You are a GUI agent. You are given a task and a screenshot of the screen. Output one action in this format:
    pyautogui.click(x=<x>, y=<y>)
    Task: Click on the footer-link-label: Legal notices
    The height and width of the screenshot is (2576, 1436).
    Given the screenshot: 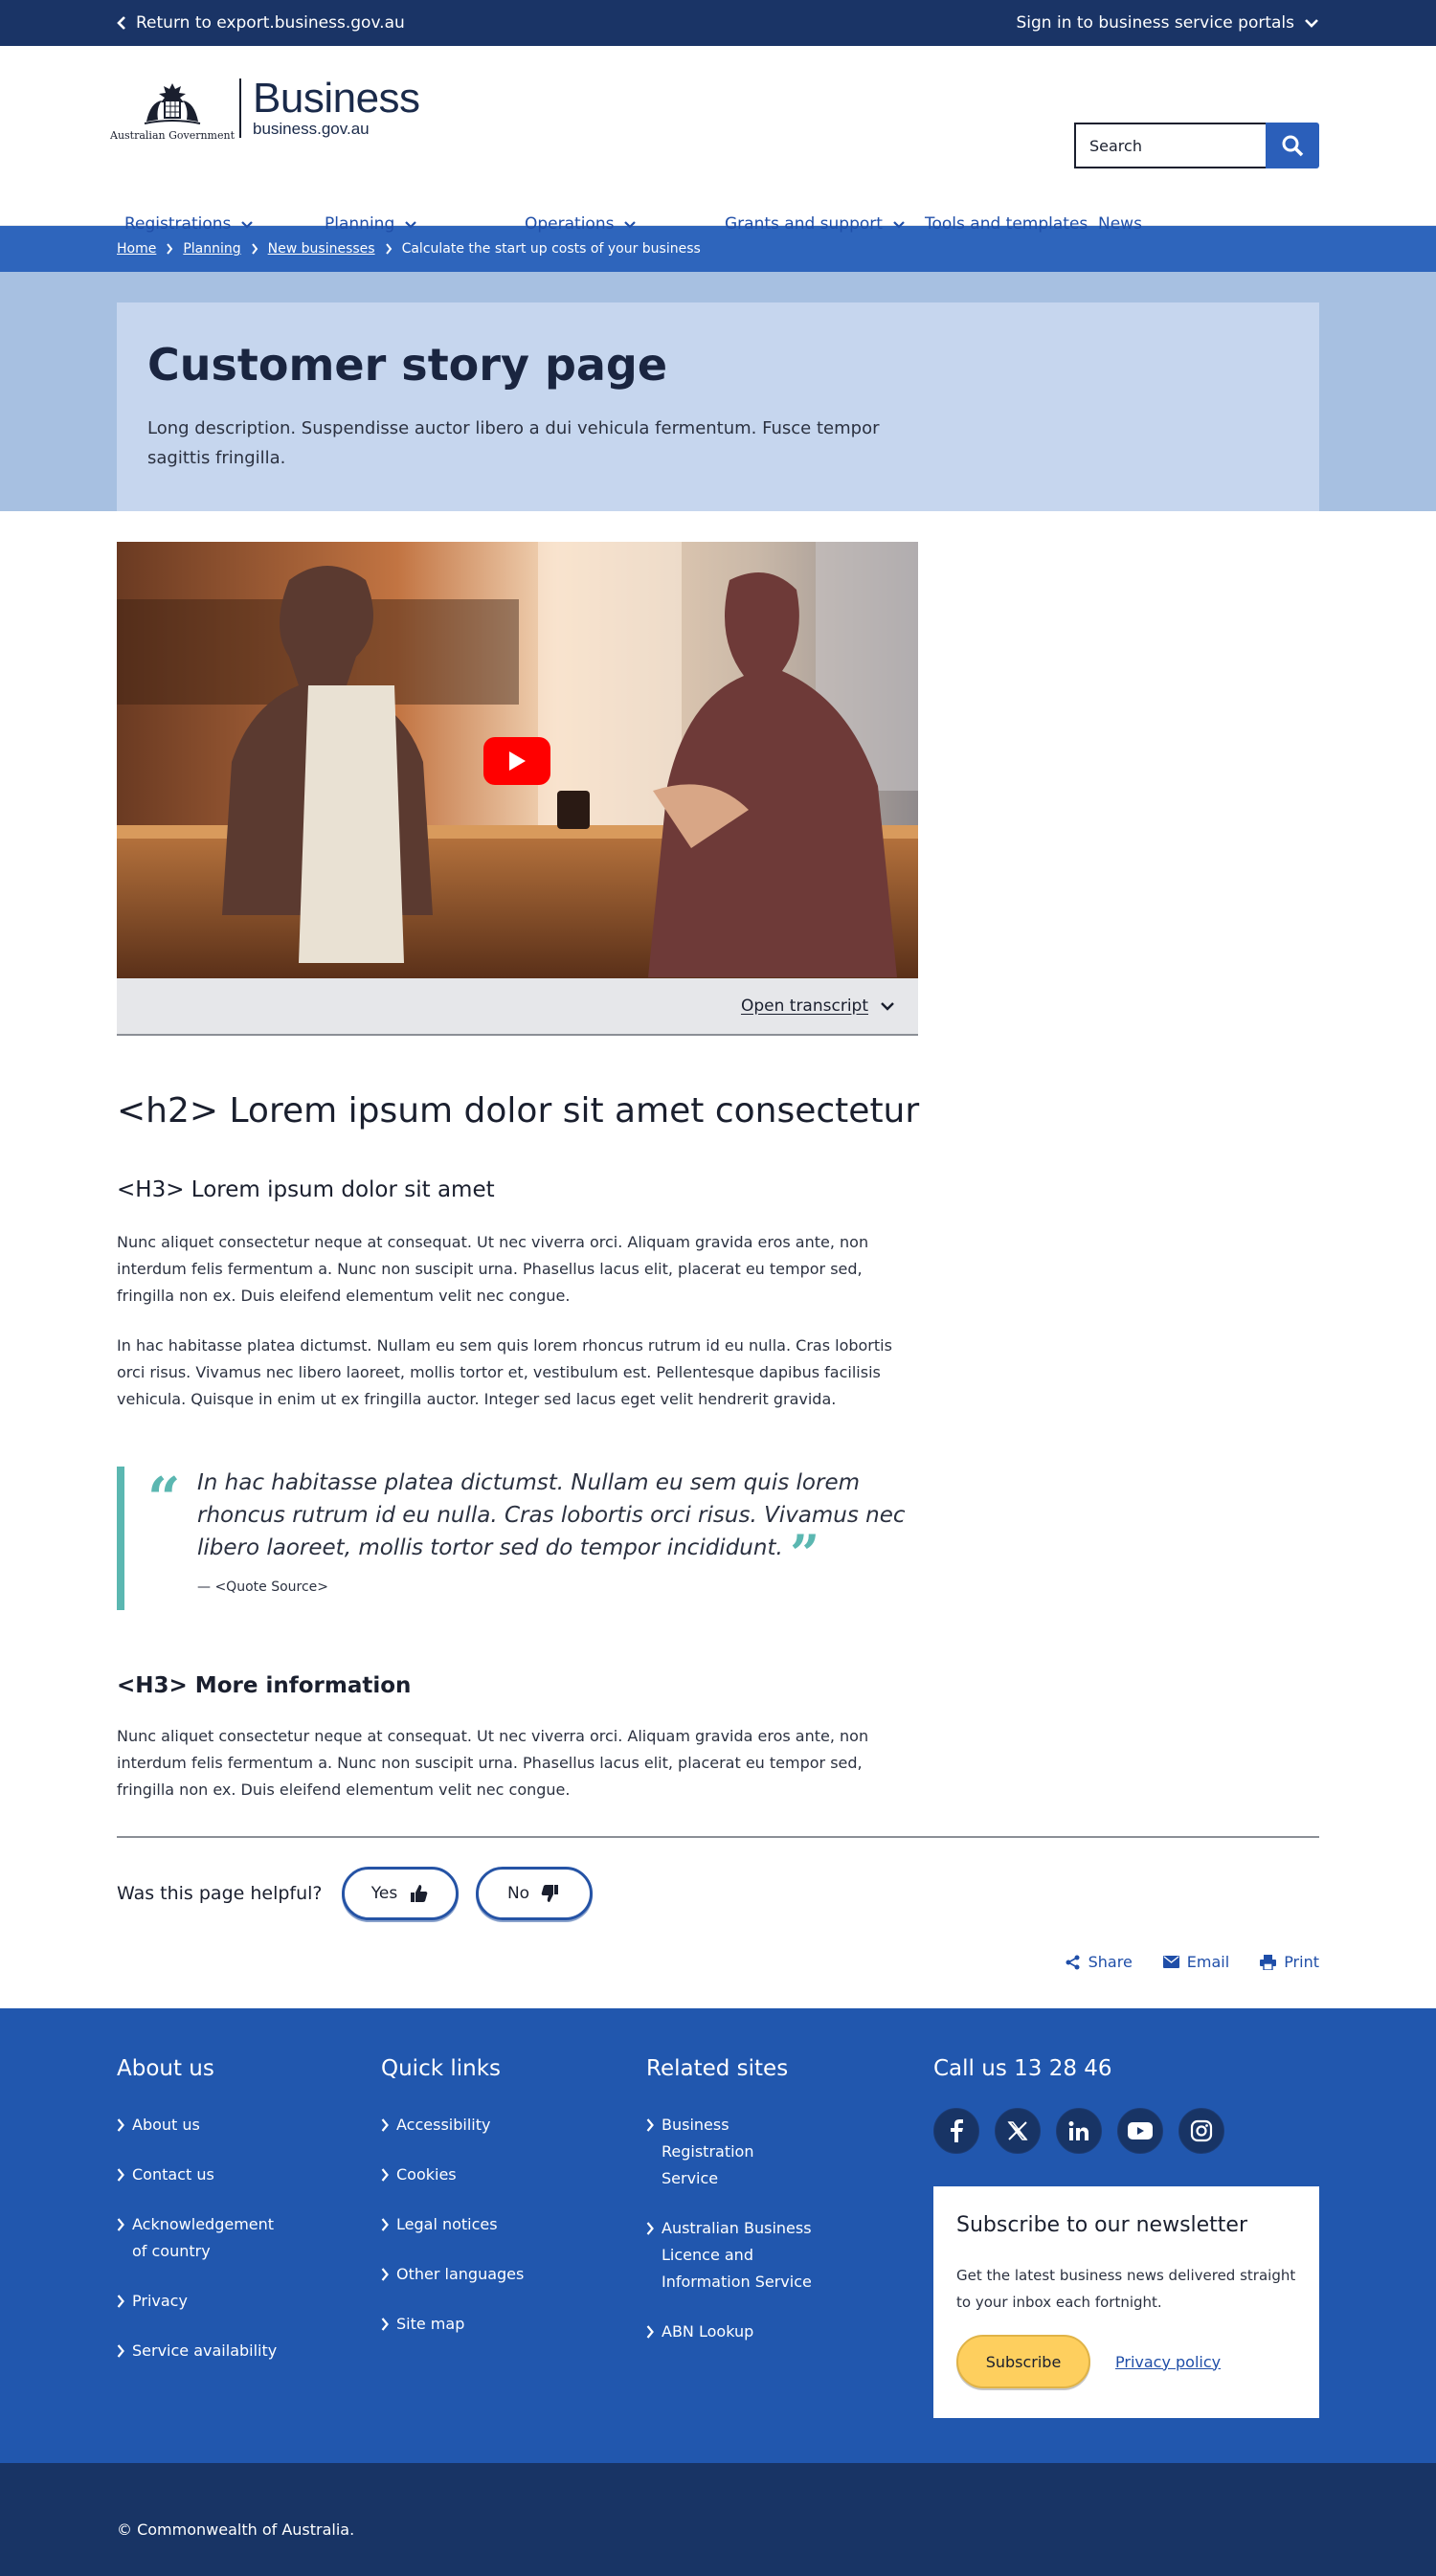 What is the action you would take?
    pyautogui.click(x=447, y=2224)
    